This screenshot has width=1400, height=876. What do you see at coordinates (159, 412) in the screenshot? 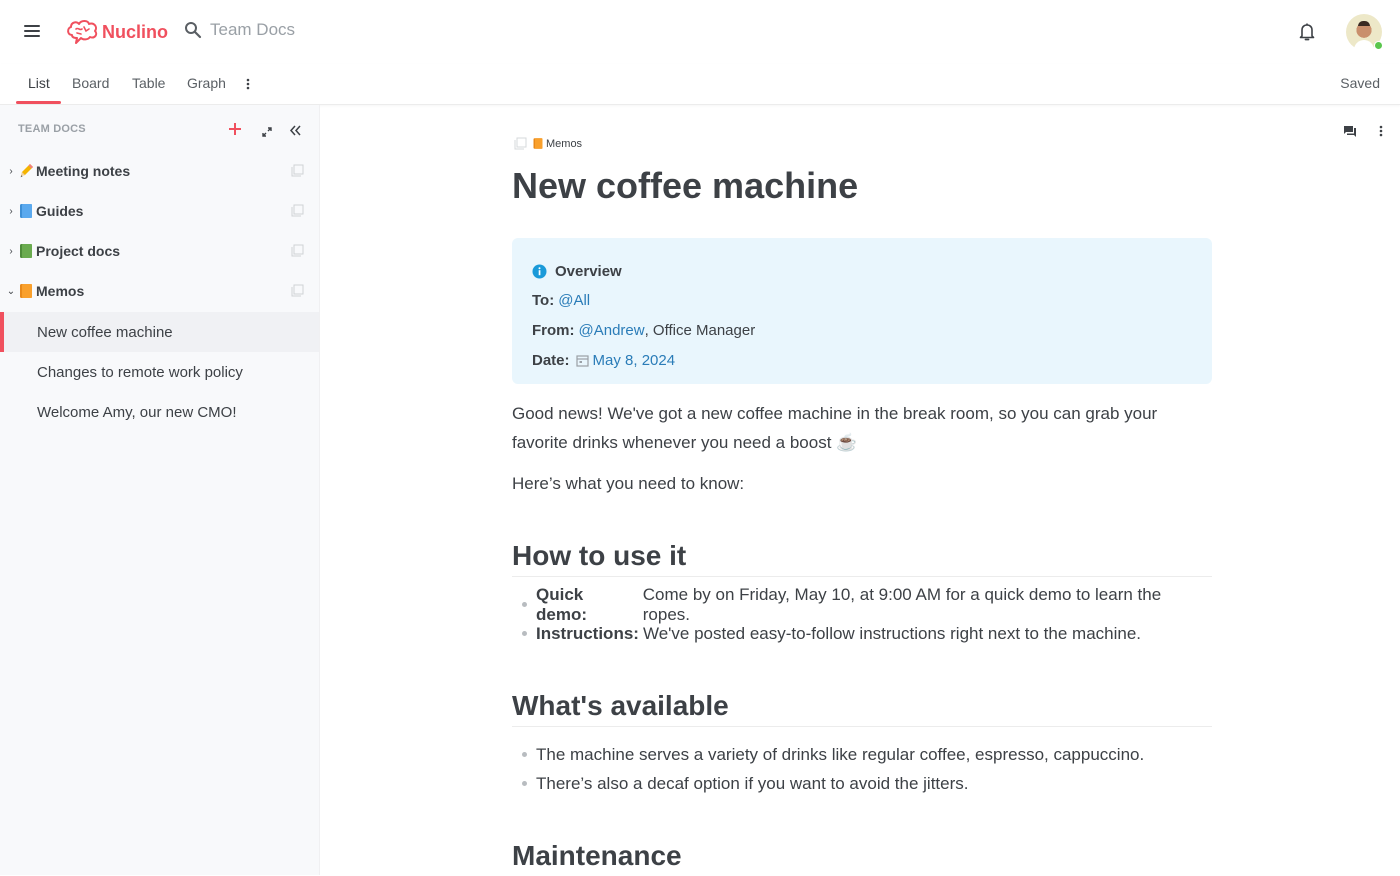
I see `sidebar-item-welcome-amy: Welcome Amy, our new CMO!` at bounding box center [159, 412].